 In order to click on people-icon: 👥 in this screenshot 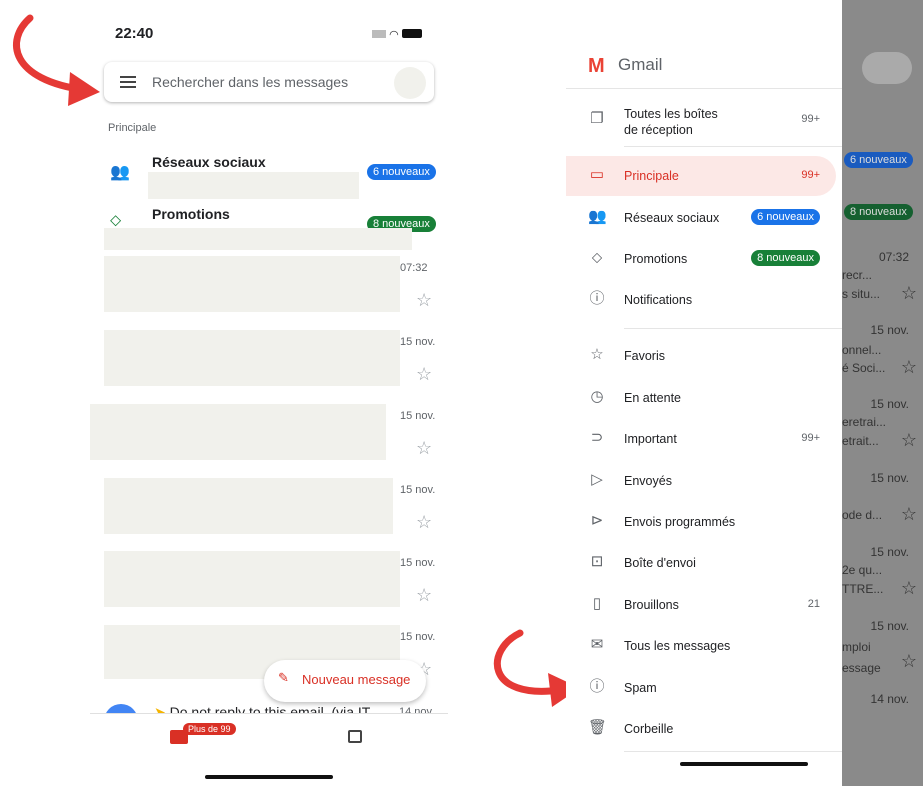, I will do `click(120, 172)`.